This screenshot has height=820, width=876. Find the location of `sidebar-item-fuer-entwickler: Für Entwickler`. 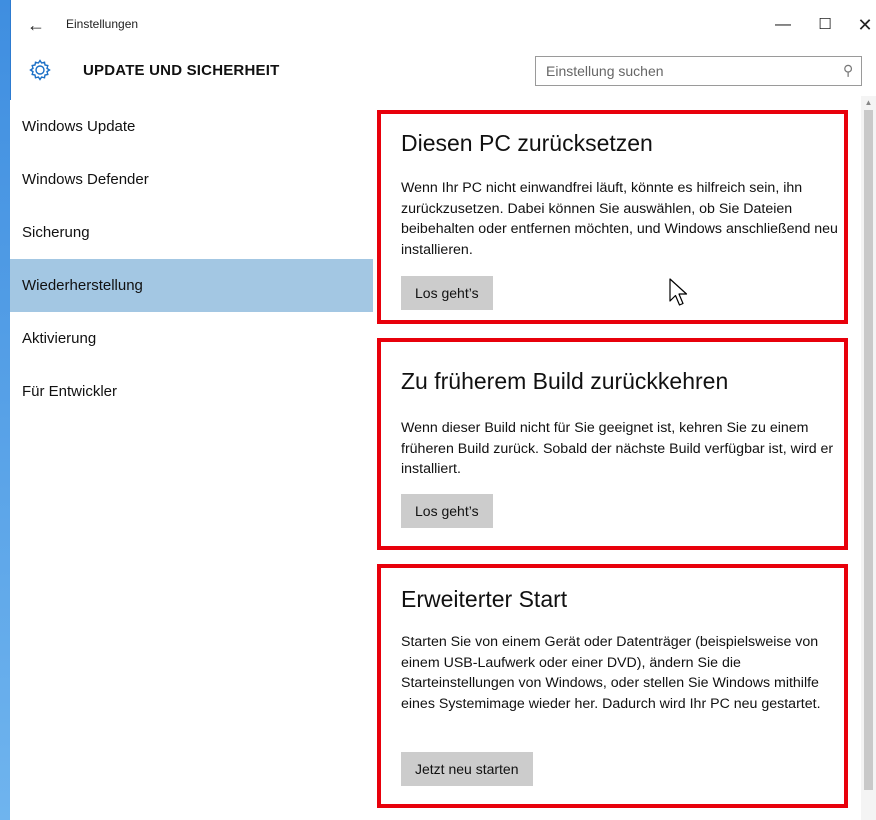

sidebar-item-fuer-entwickler: Für Entwickler is located at coordinates (191, 391).